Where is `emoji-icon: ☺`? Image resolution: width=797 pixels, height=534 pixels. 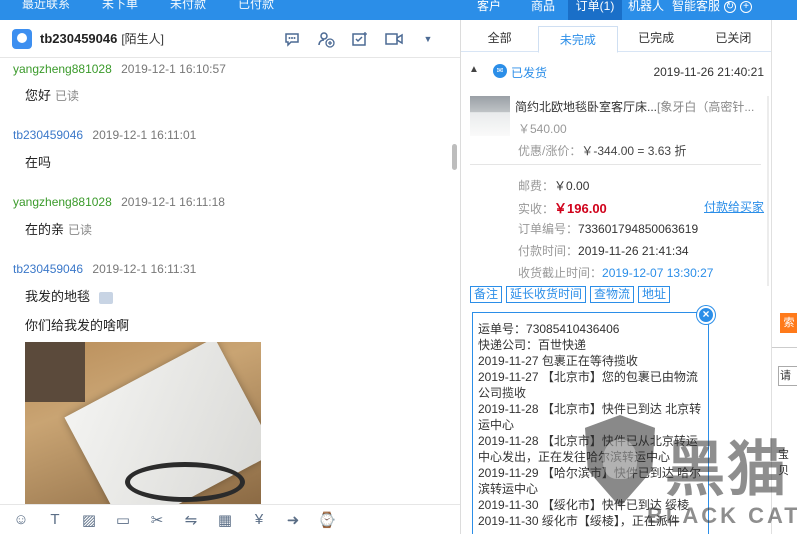
emoji-icon: ☺ is located at coordinates (21, 519).